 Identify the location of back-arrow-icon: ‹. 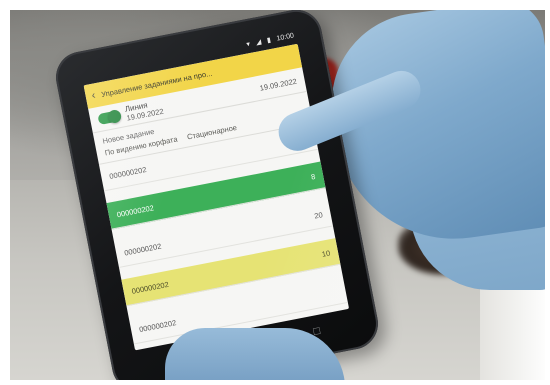
(94, 95).